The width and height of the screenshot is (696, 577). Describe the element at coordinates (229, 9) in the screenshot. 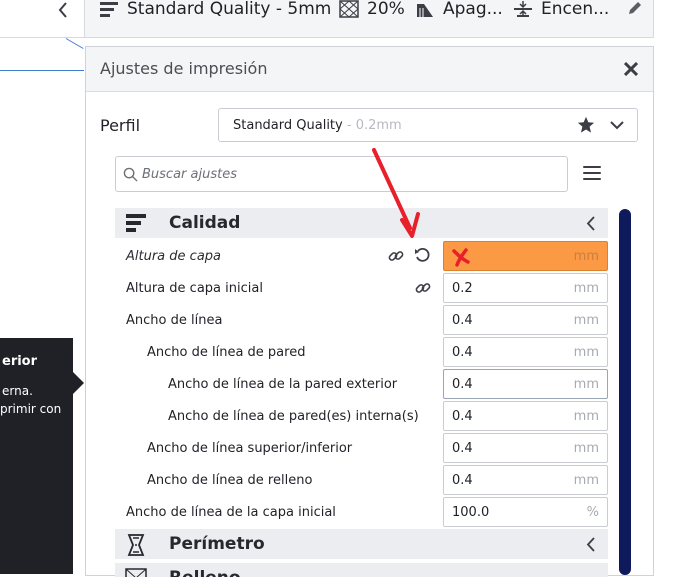

I see `summary-profile-text: Standard Quality - 5mm` at that location.